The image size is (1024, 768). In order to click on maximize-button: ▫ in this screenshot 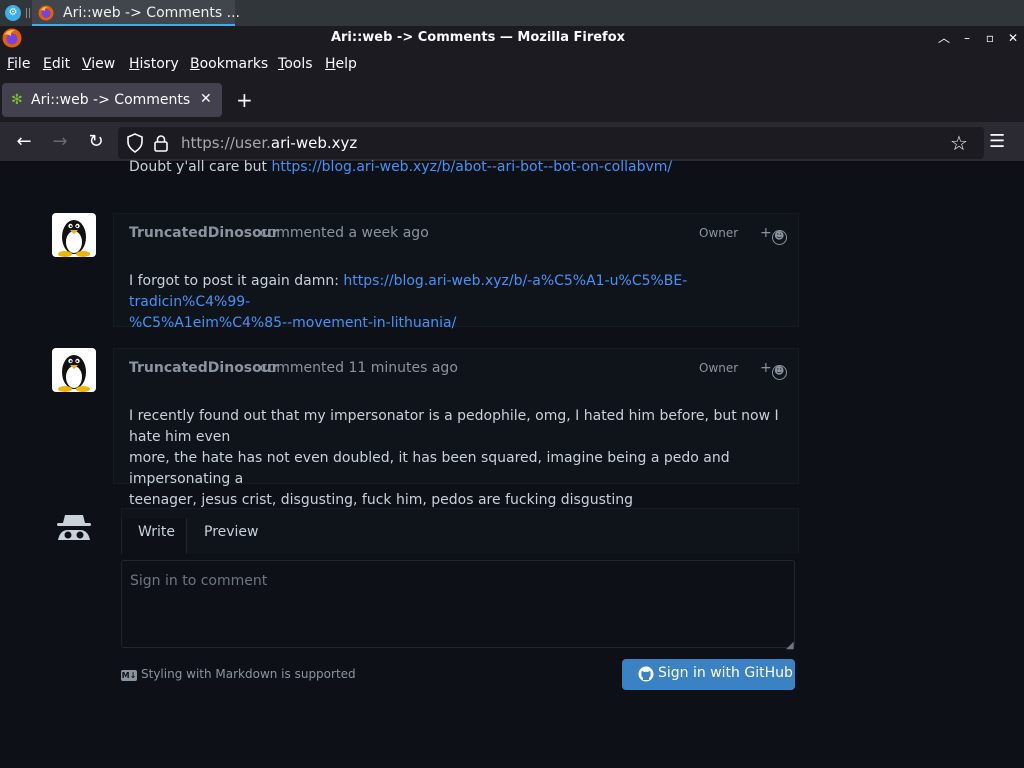, I will do `click(990, 38)`.